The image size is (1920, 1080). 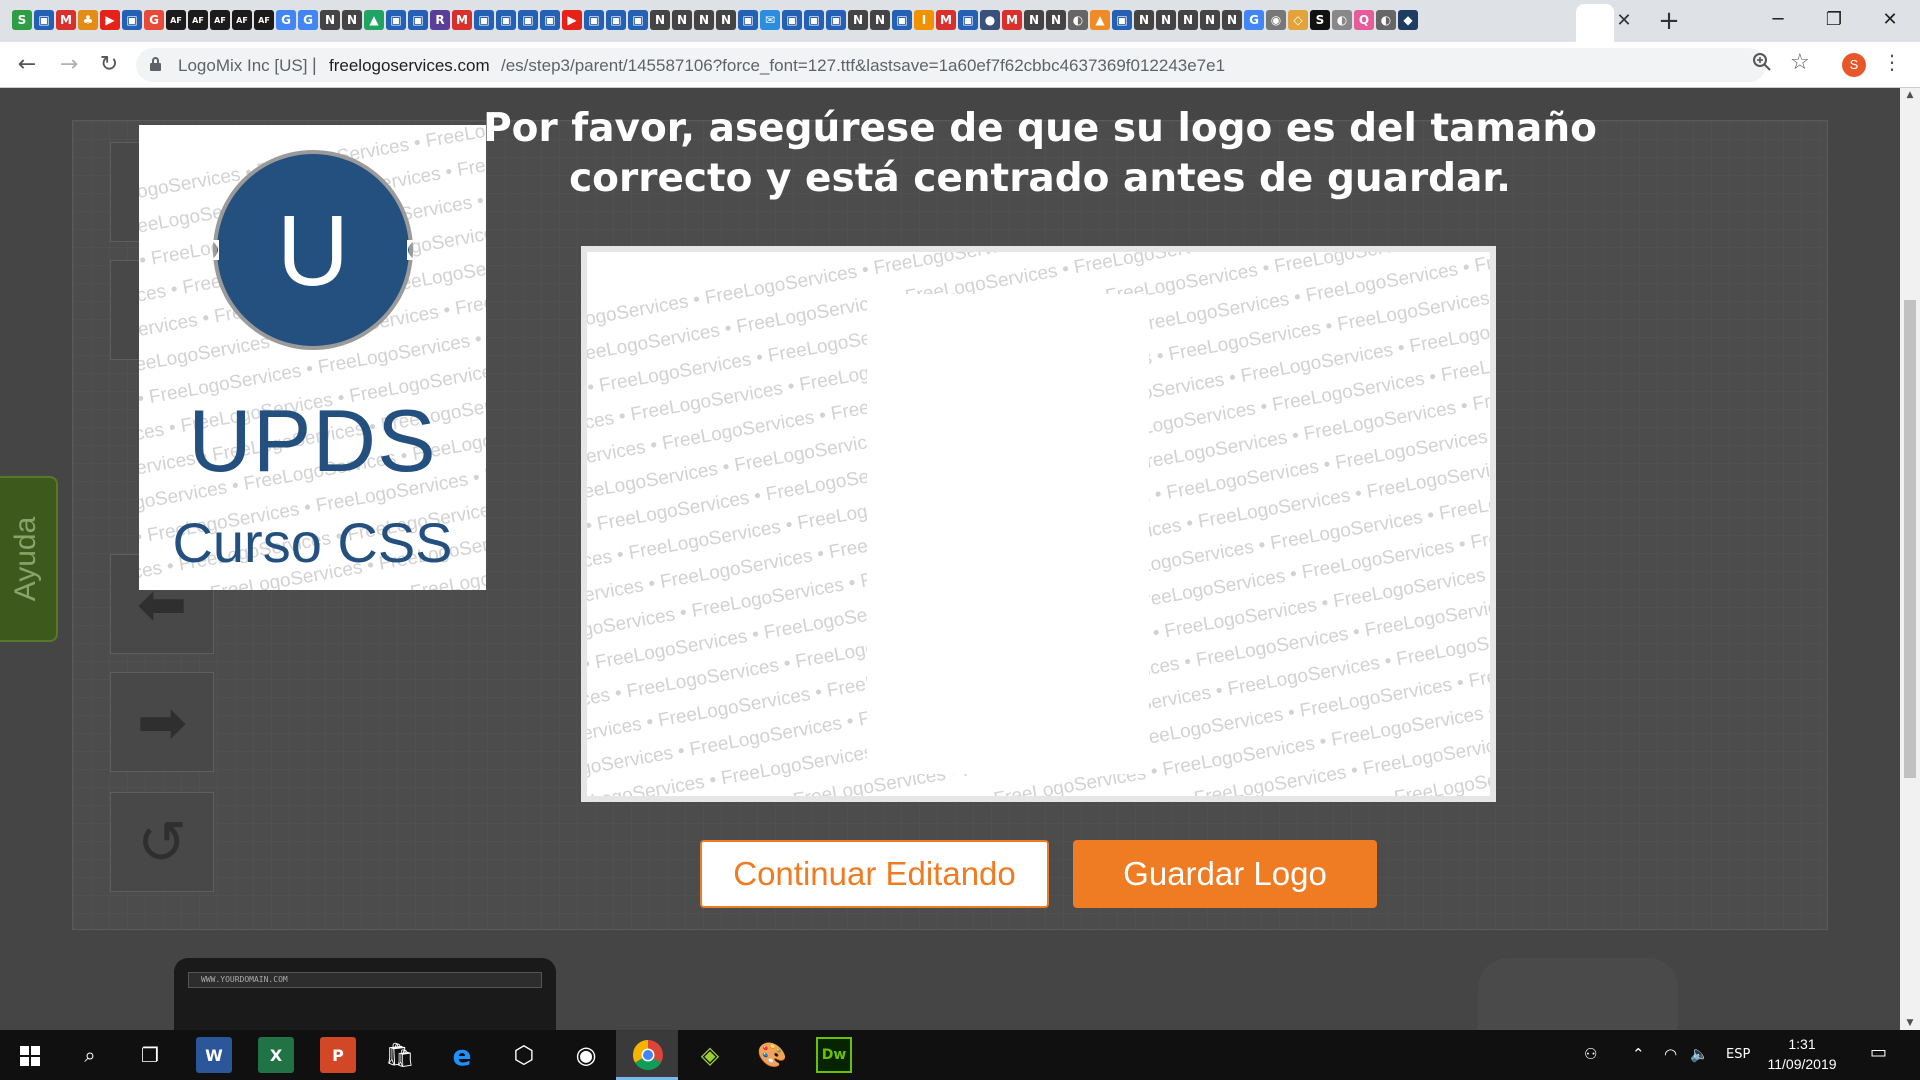 I want to click on pinned-tab-favicon: ●, so click(x=990, y=20).